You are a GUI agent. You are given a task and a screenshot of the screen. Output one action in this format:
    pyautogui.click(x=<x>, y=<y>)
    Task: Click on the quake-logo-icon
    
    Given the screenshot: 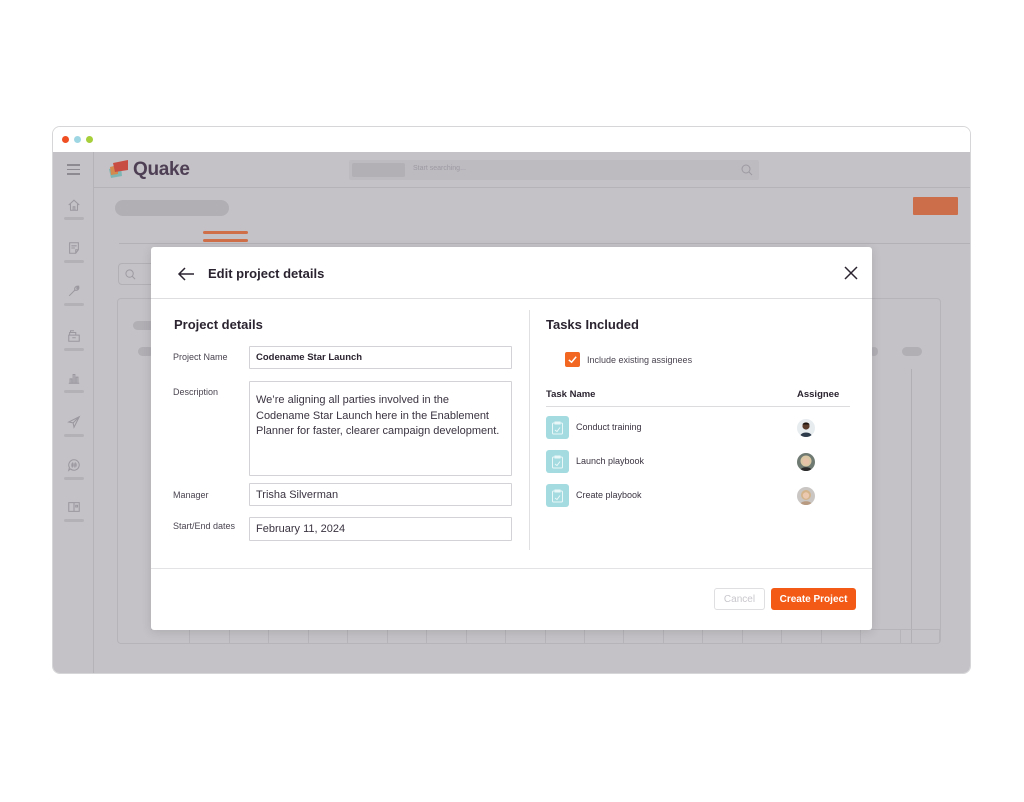 What is the action you would take?
    pyautogui.click(x=118, y=169)
    